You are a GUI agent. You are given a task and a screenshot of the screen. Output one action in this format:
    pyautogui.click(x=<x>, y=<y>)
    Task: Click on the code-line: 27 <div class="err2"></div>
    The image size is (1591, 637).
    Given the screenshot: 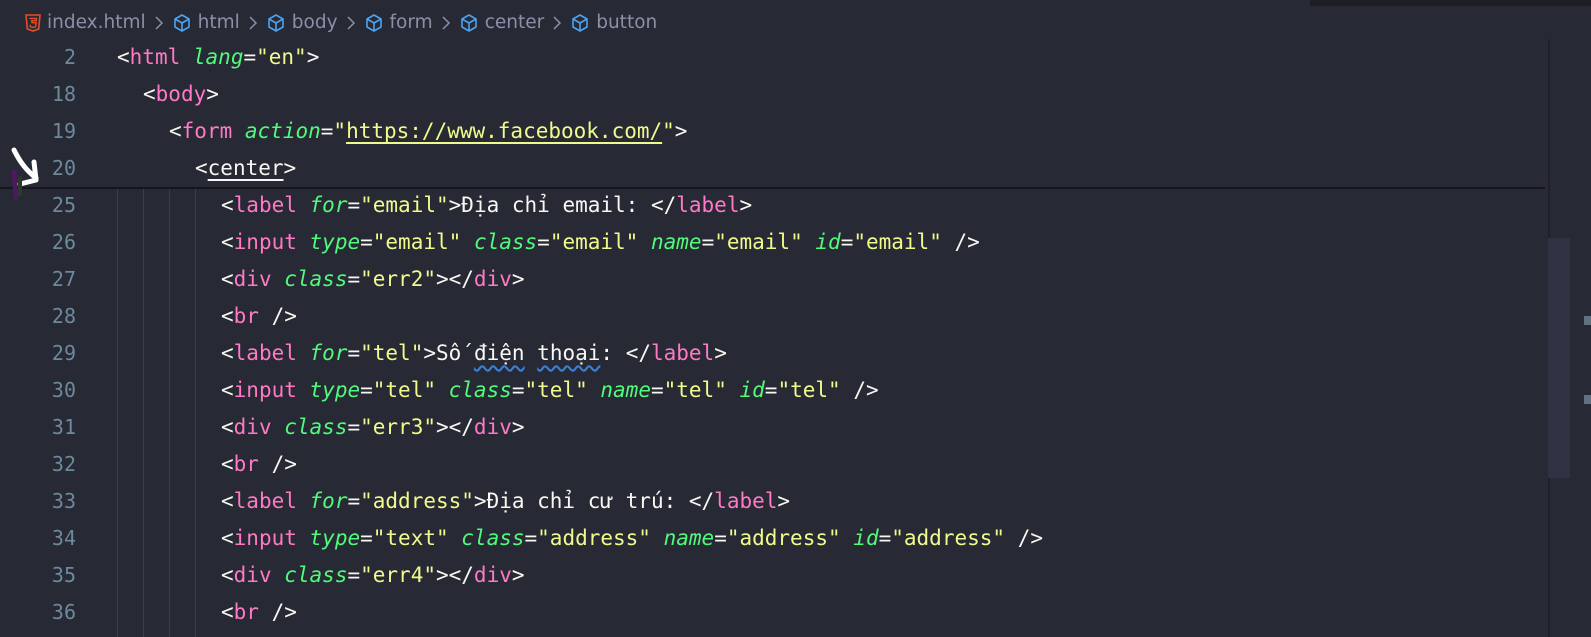 What is the action you would take?
    pyautogui.click(x=780, y=279)
    